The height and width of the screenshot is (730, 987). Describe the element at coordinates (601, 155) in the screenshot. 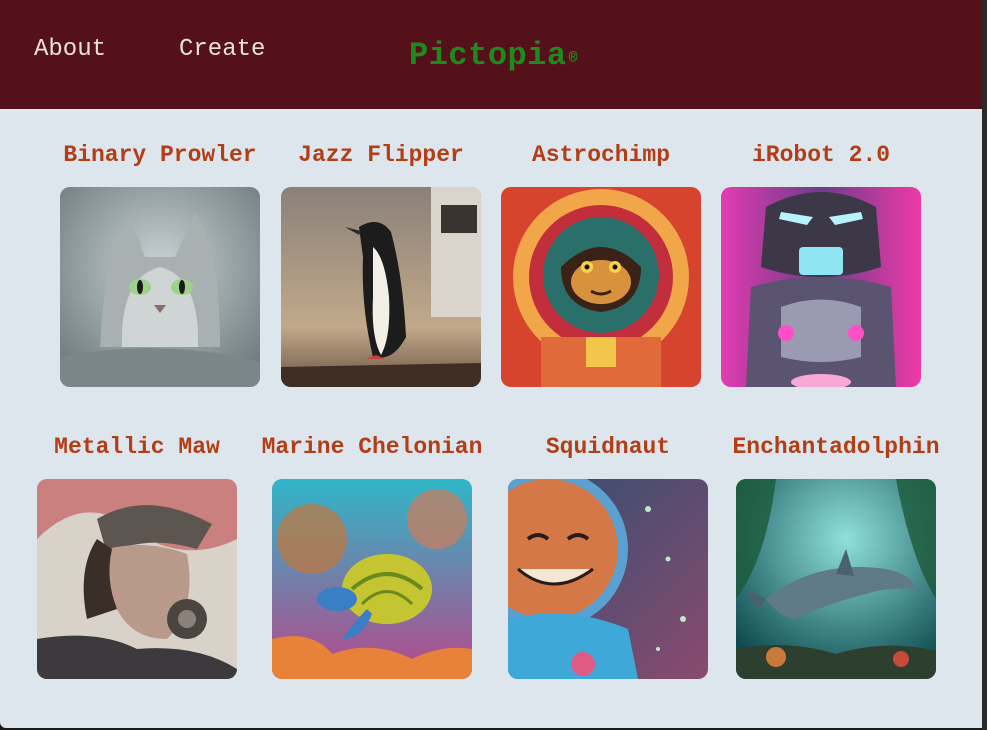

I see `card-title: Astrochimp` at that location.